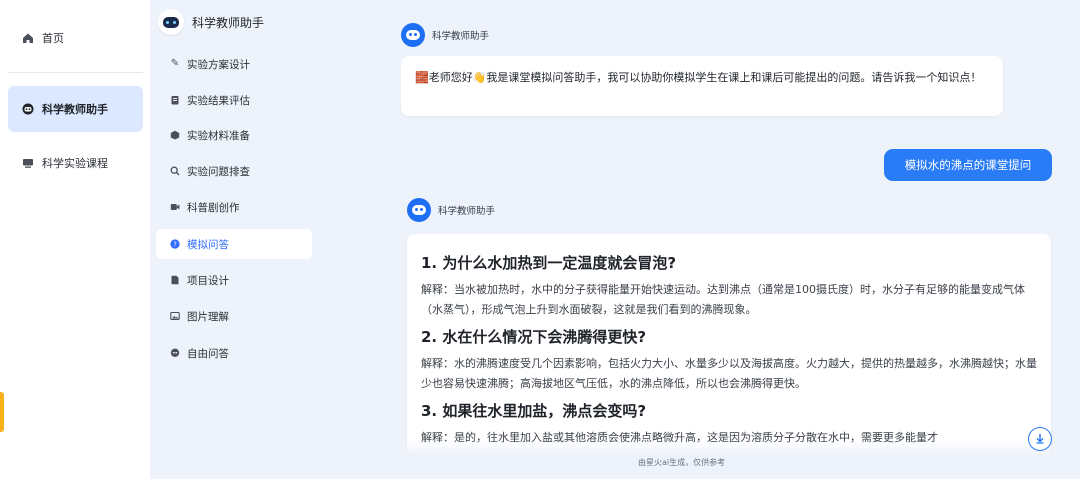 Image resolution: width=1080 pixels, height=479 pixels. I want to click on sub-item-mock-qa: ? 模拟问答, so click(234, 244).